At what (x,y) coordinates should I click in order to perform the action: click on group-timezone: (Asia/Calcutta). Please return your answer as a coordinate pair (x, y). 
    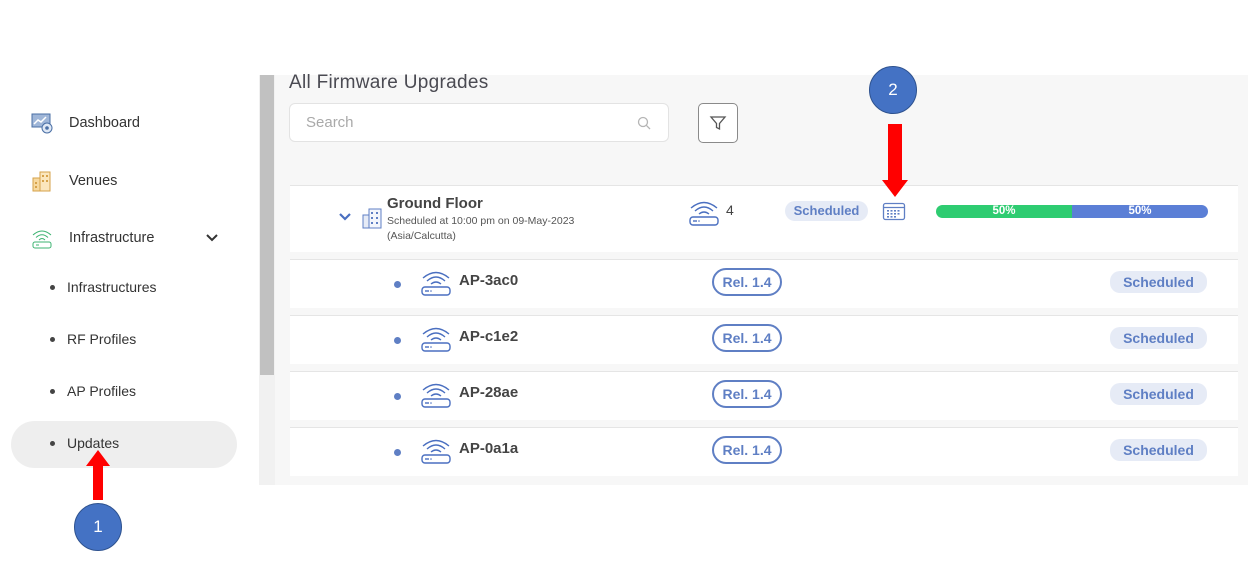
    Looking at the image, I should click on (421, 236).